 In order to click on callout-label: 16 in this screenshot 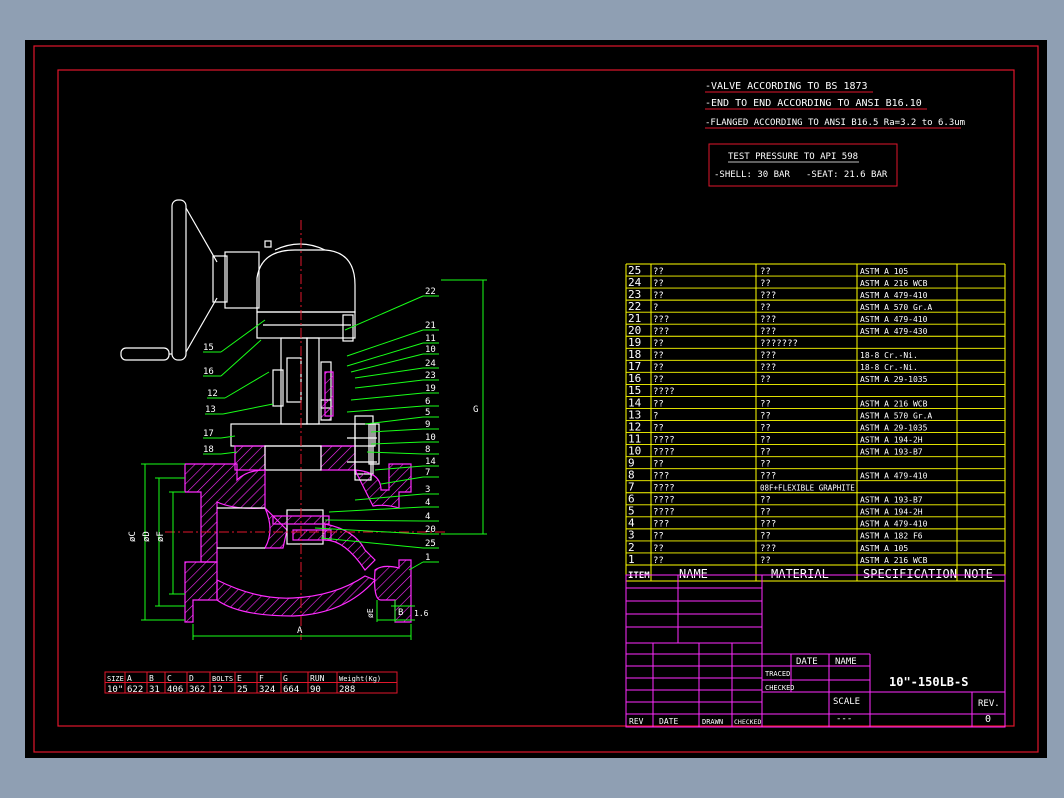, I will do `click(208, 372)`.